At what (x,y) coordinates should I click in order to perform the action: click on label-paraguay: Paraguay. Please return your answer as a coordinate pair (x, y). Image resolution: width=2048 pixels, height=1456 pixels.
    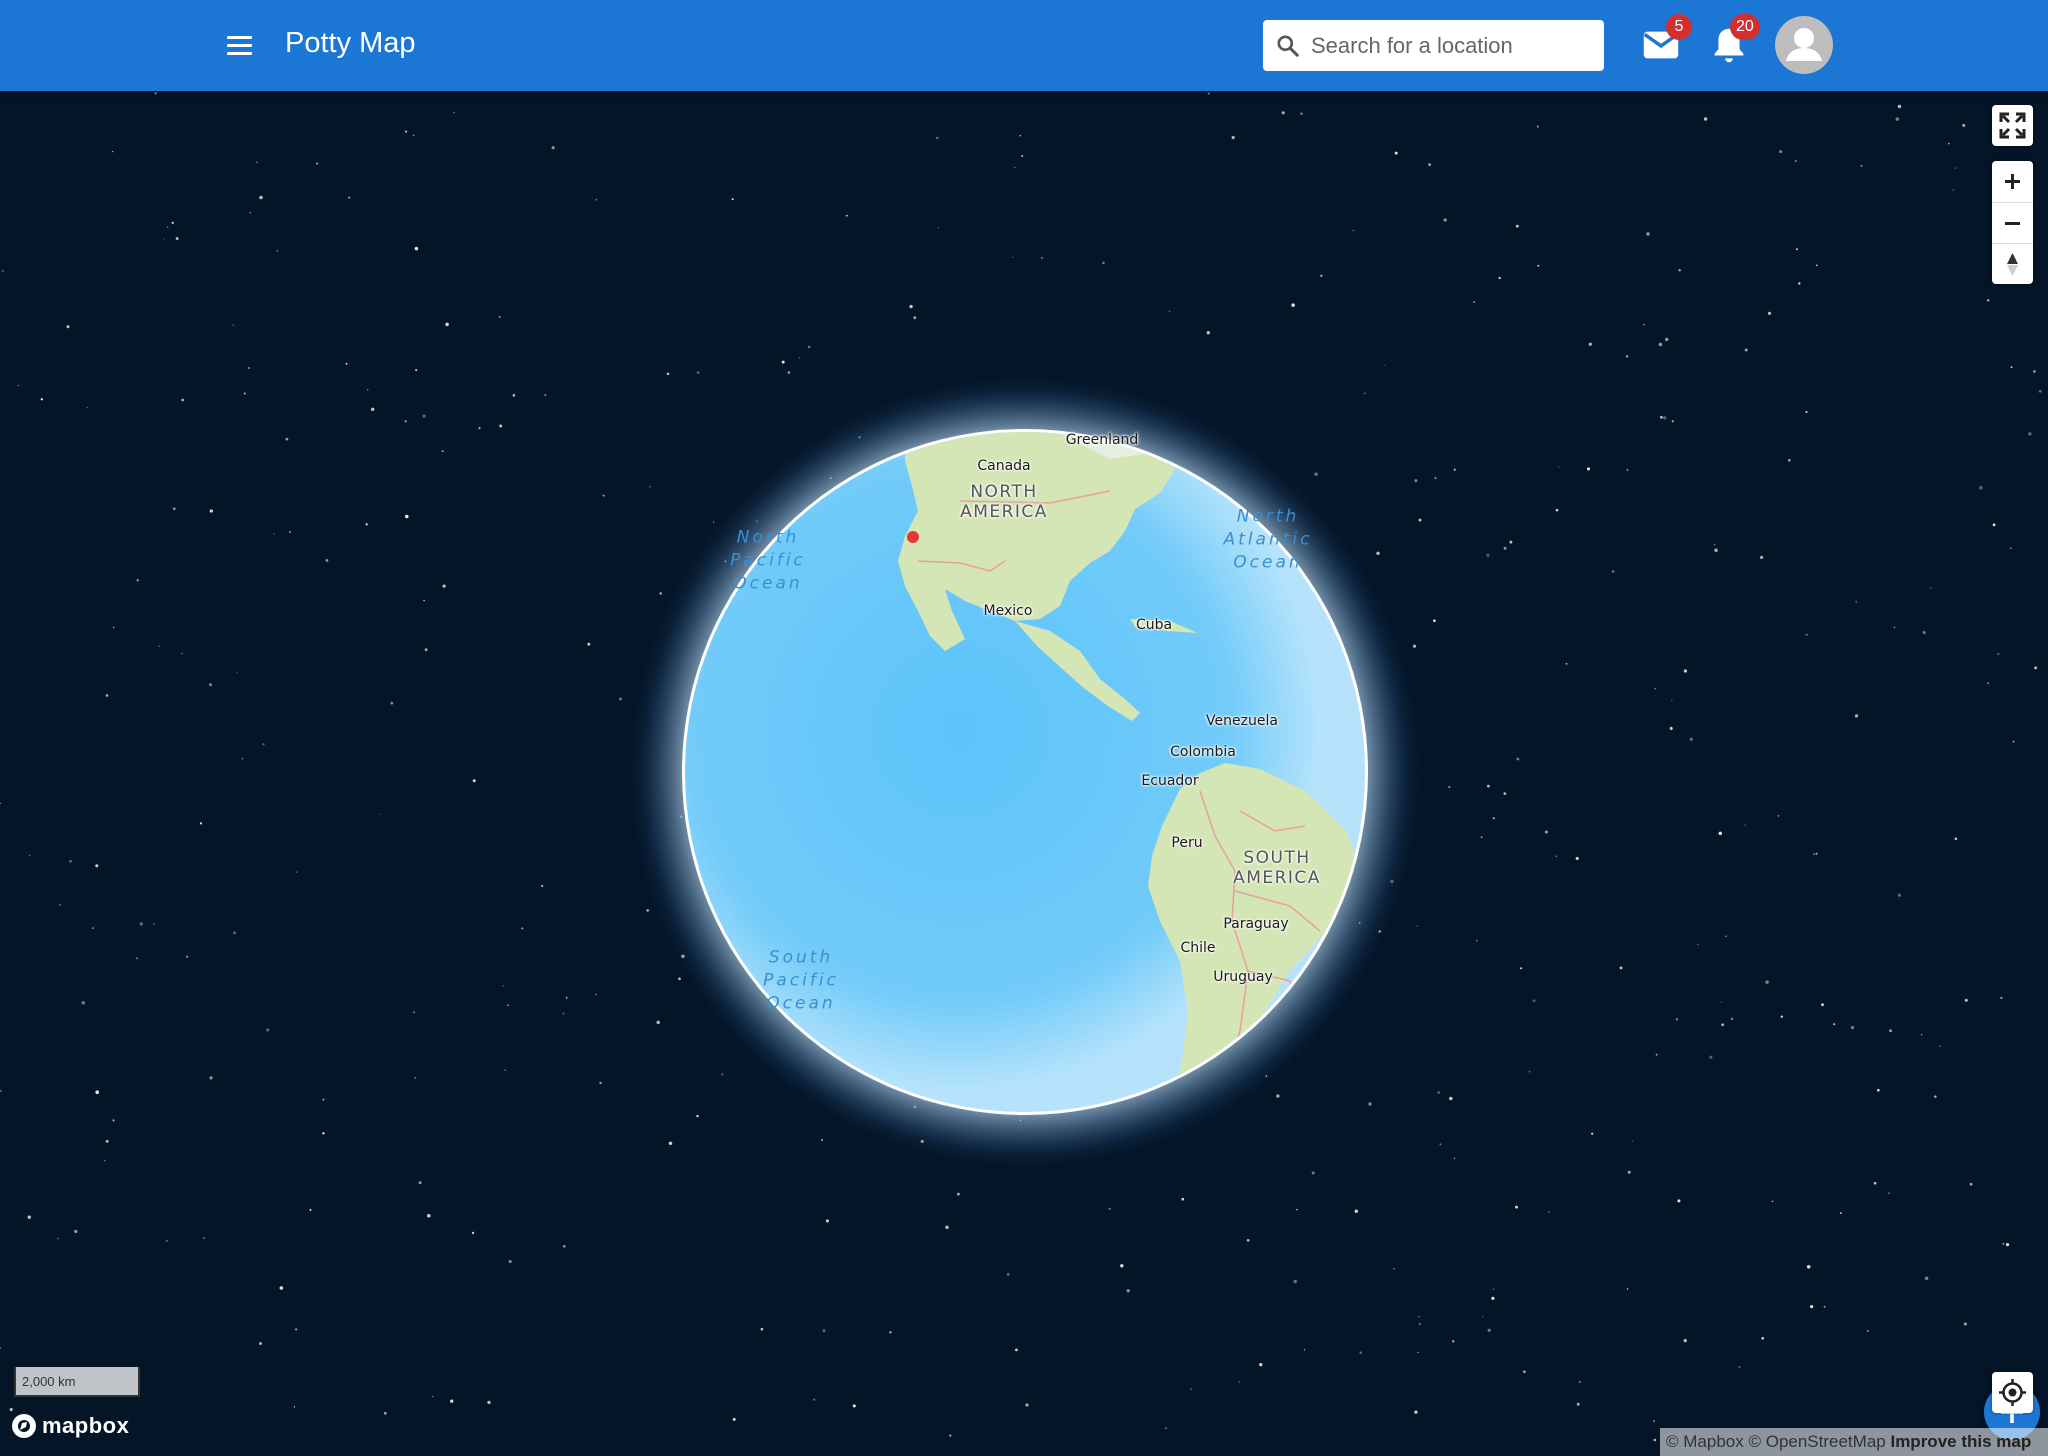
    Looking at the image, I should click on (1256, 924).